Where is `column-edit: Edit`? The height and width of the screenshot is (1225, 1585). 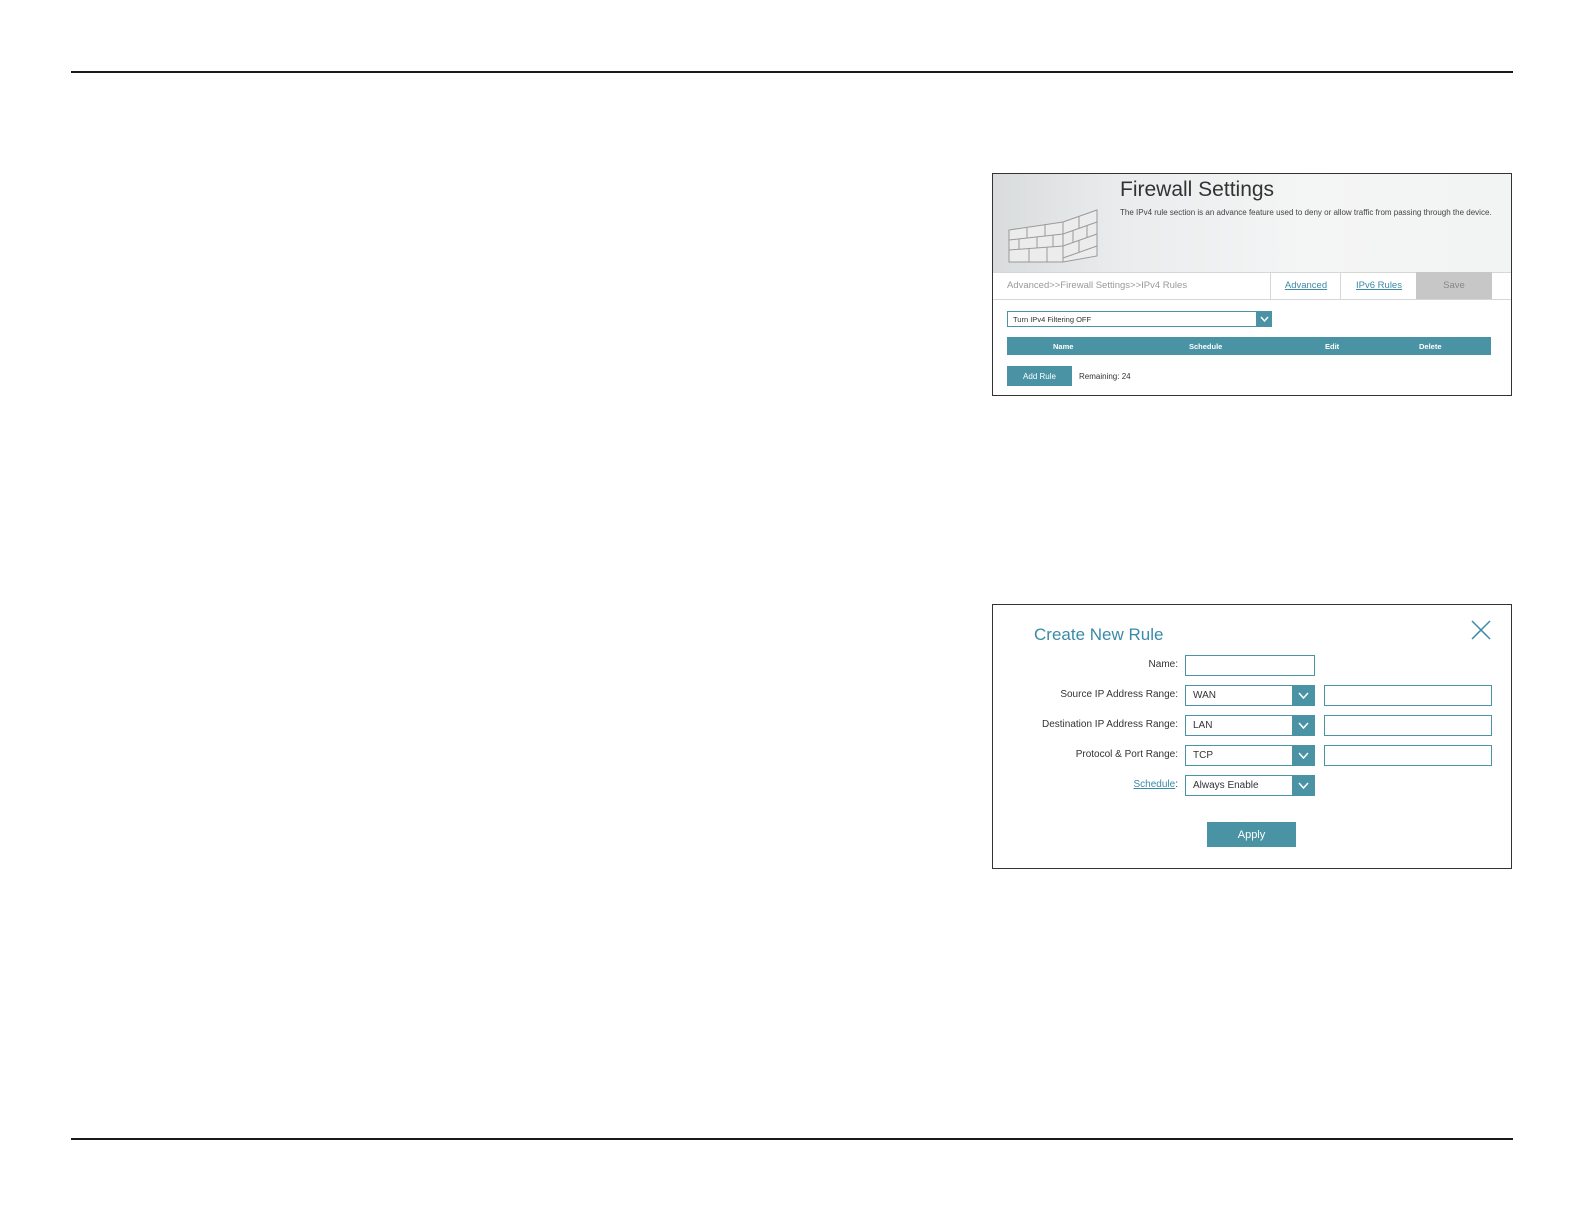
column-edit: Edit is located at coordinates (1332, 346).